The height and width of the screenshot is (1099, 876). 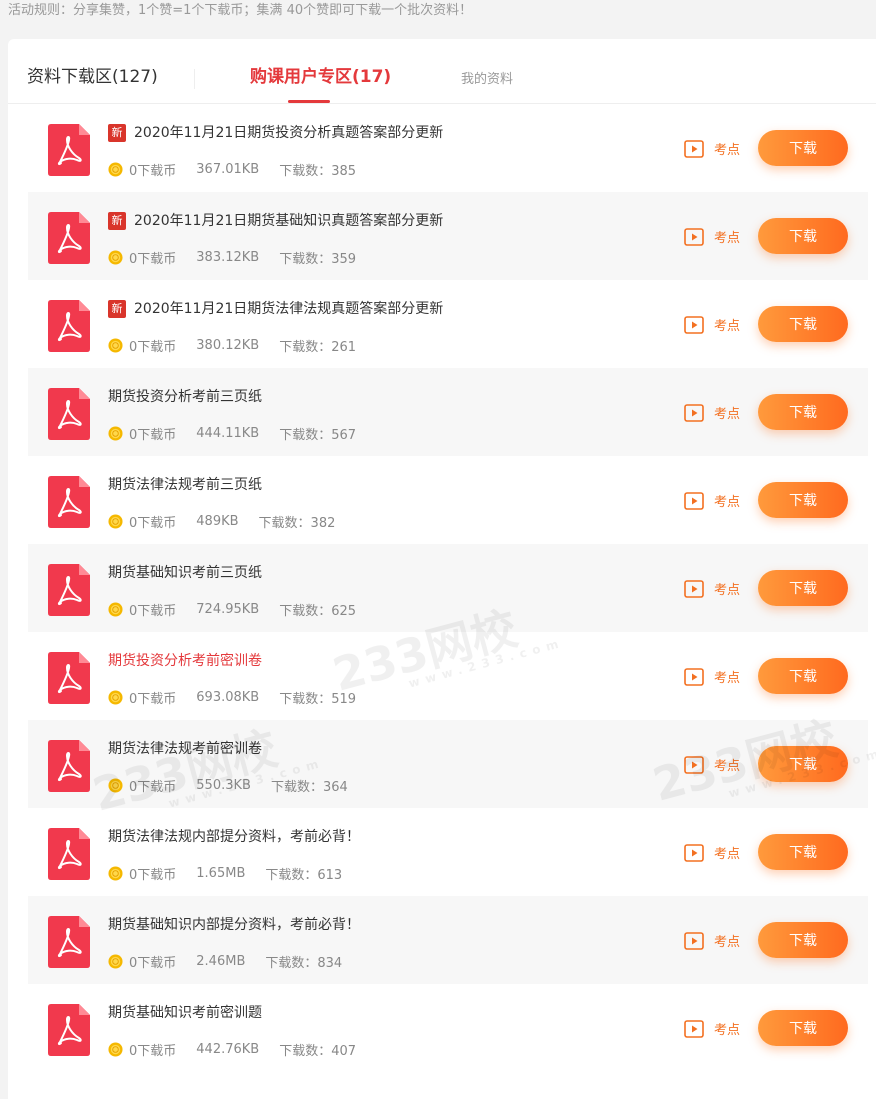 I want to click on resource-row: 期货投资分析考前三页纸 0下载币 444.11KB 下载数：567 考点 下载, so click(x=448, y=412).